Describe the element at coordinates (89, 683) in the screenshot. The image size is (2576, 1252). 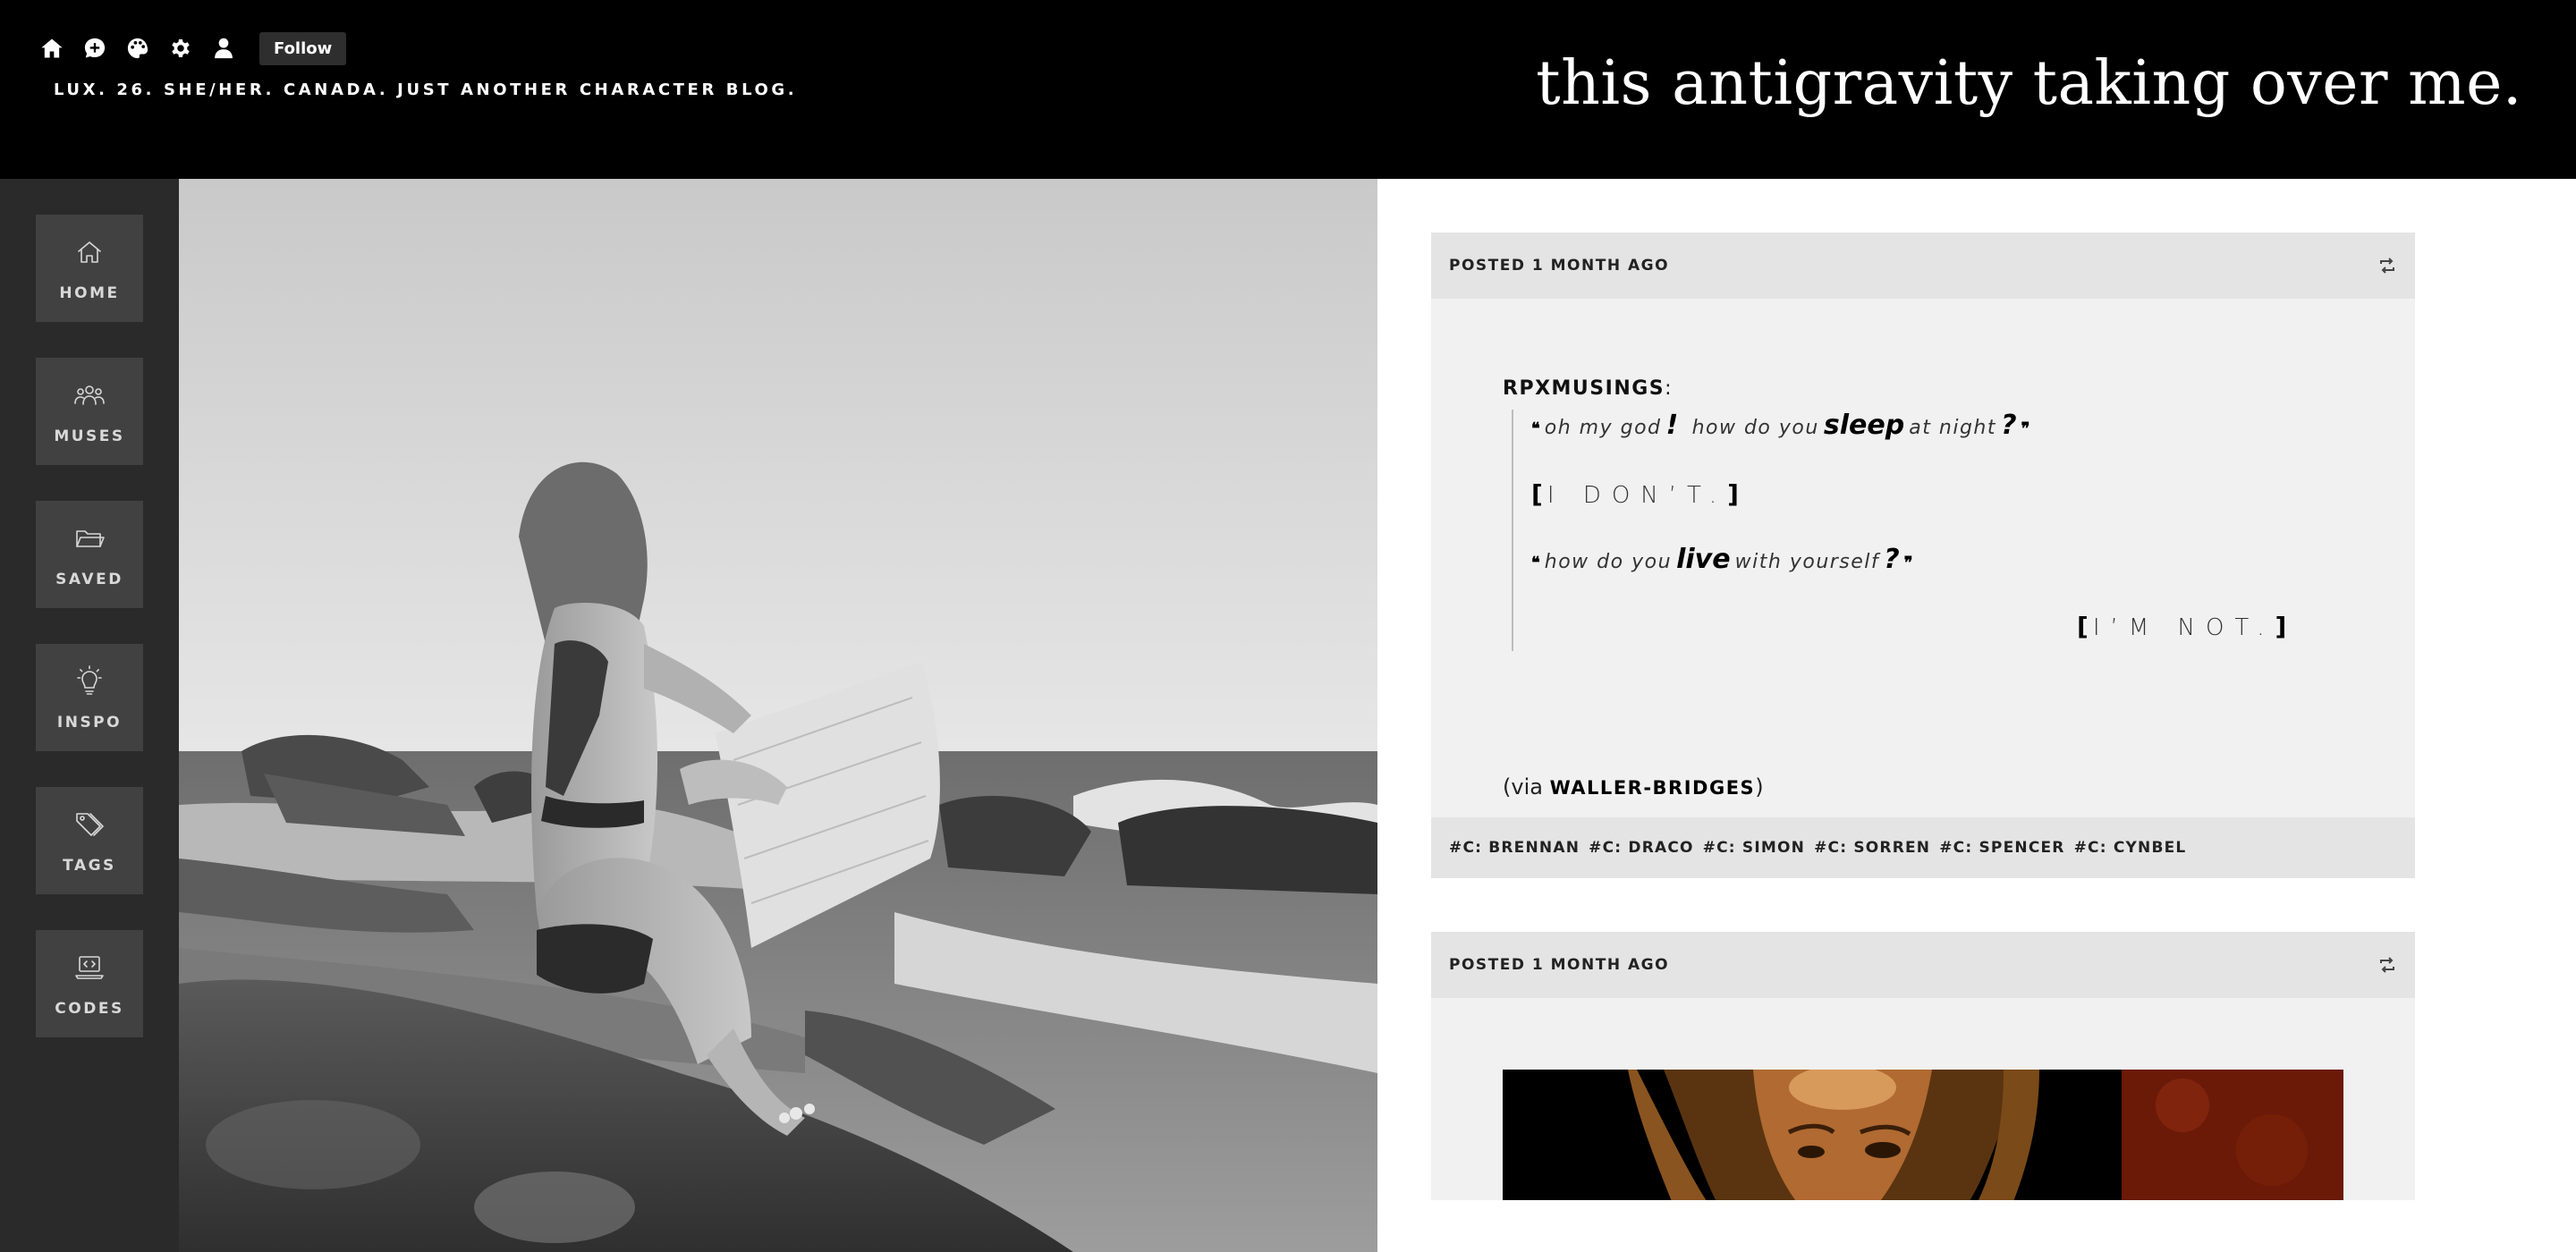
I see `lightbulb-icon` at that location.